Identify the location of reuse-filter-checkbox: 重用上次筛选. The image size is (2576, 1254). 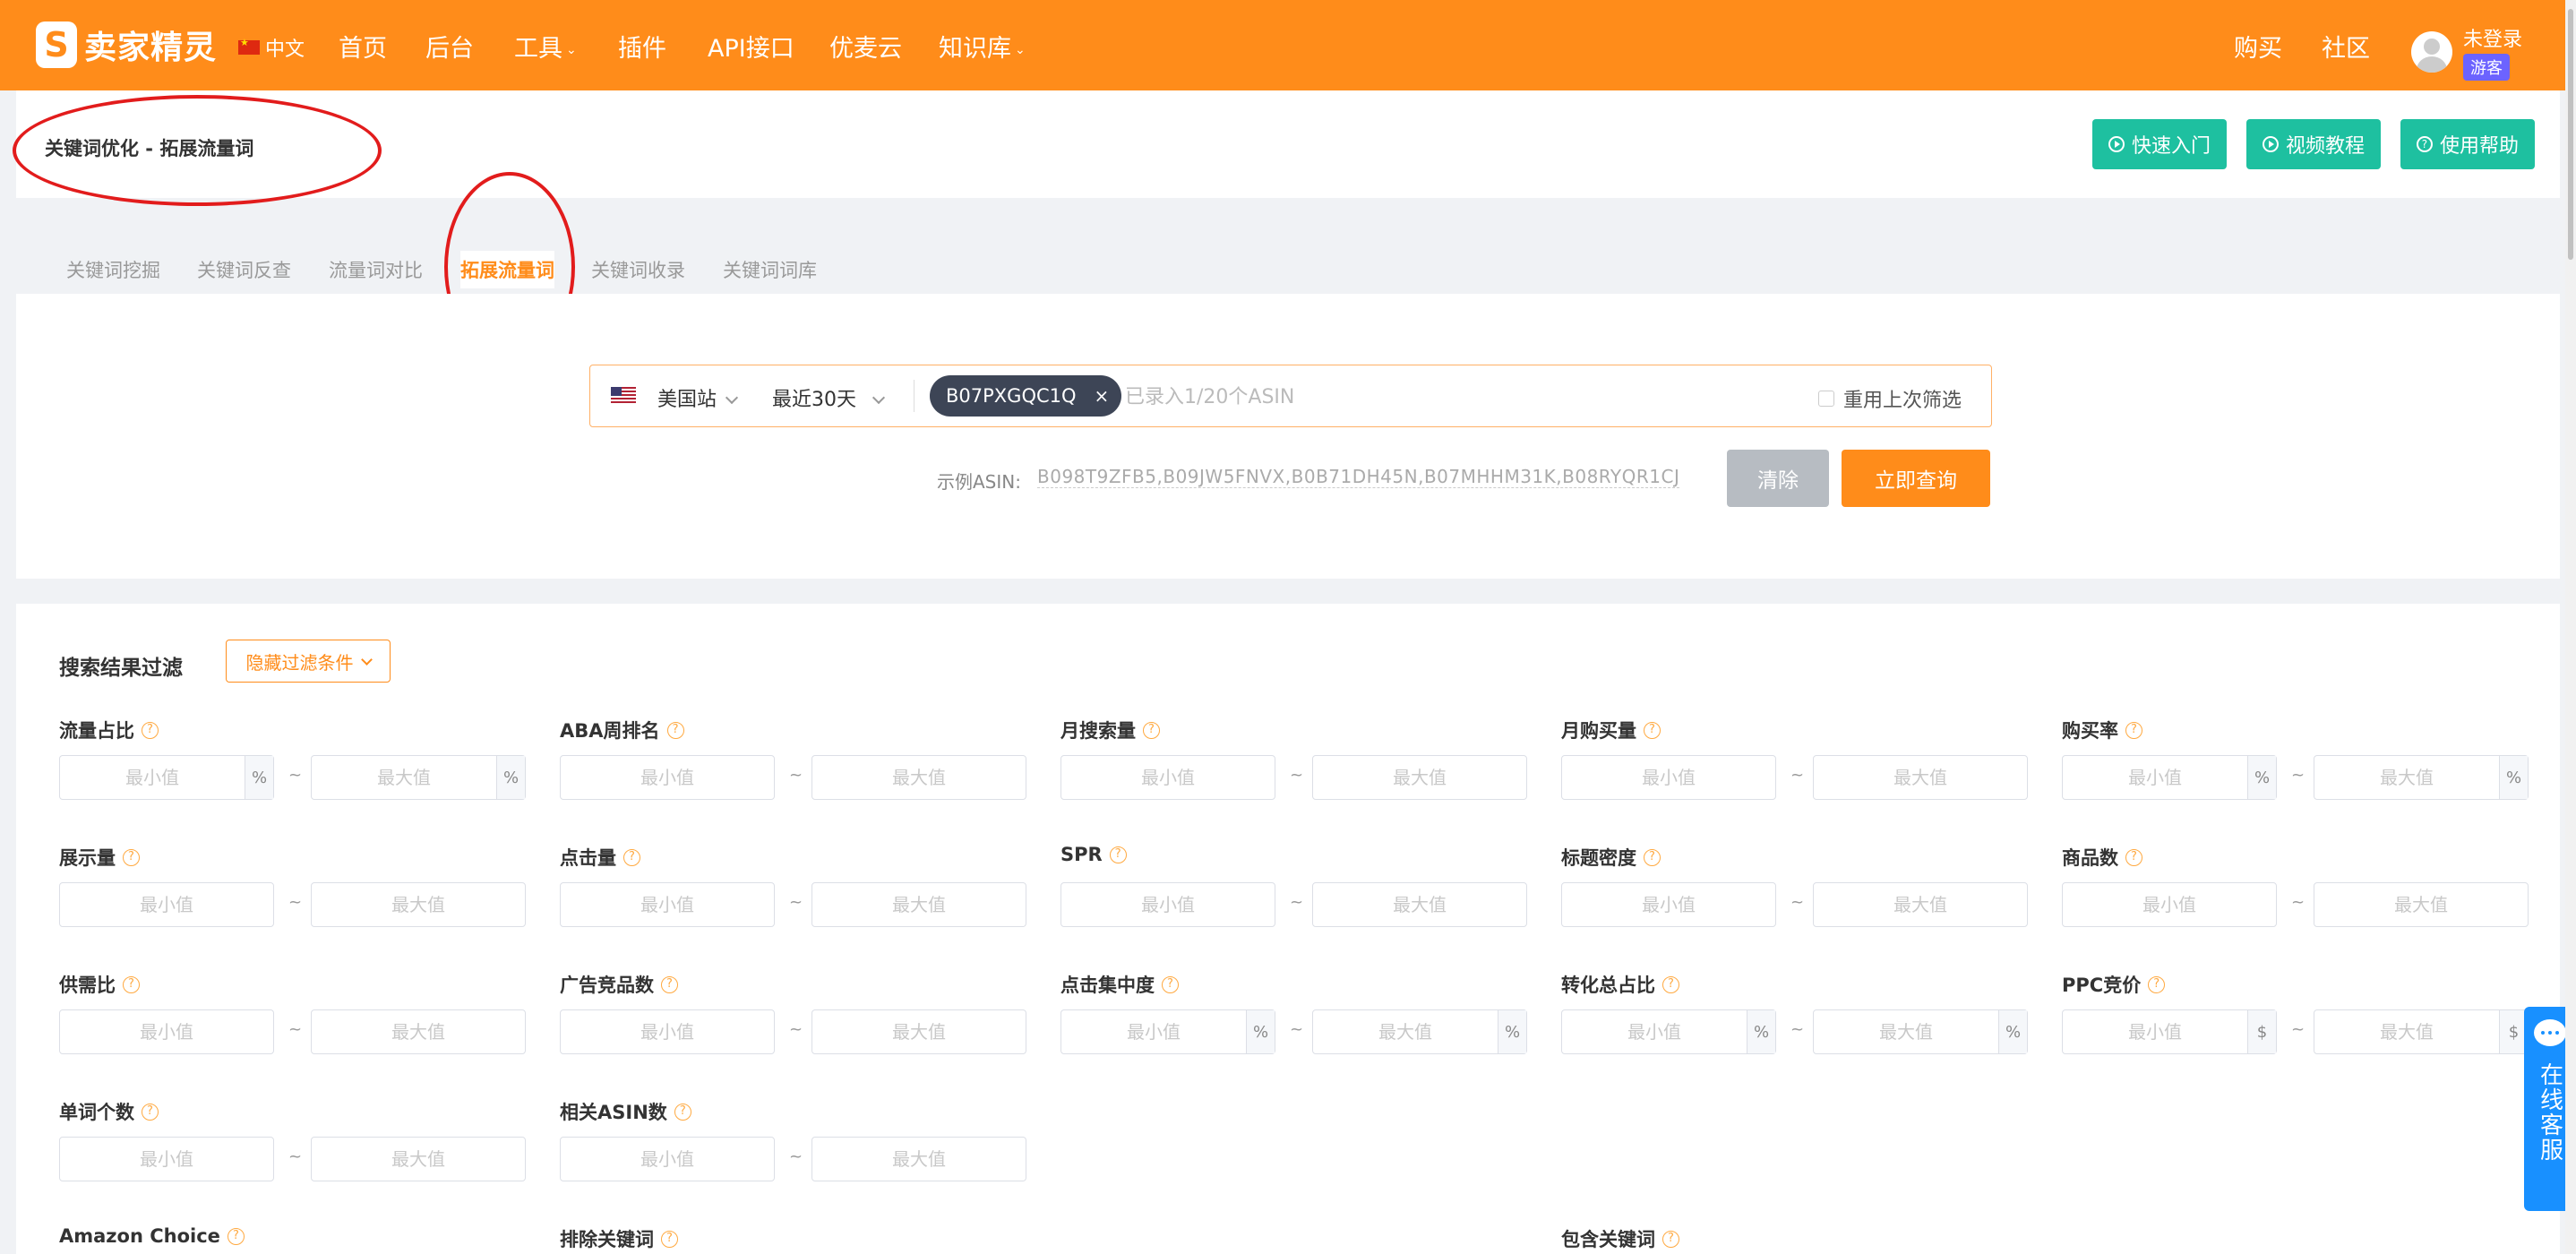
(1890, 398).